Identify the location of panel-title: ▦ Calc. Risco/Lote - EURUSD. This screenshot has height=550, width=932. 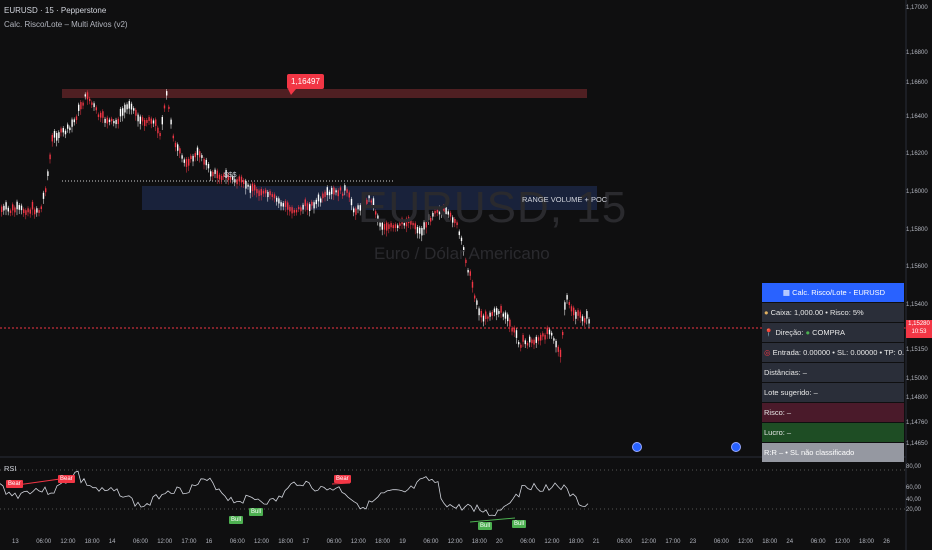
(833, 293).